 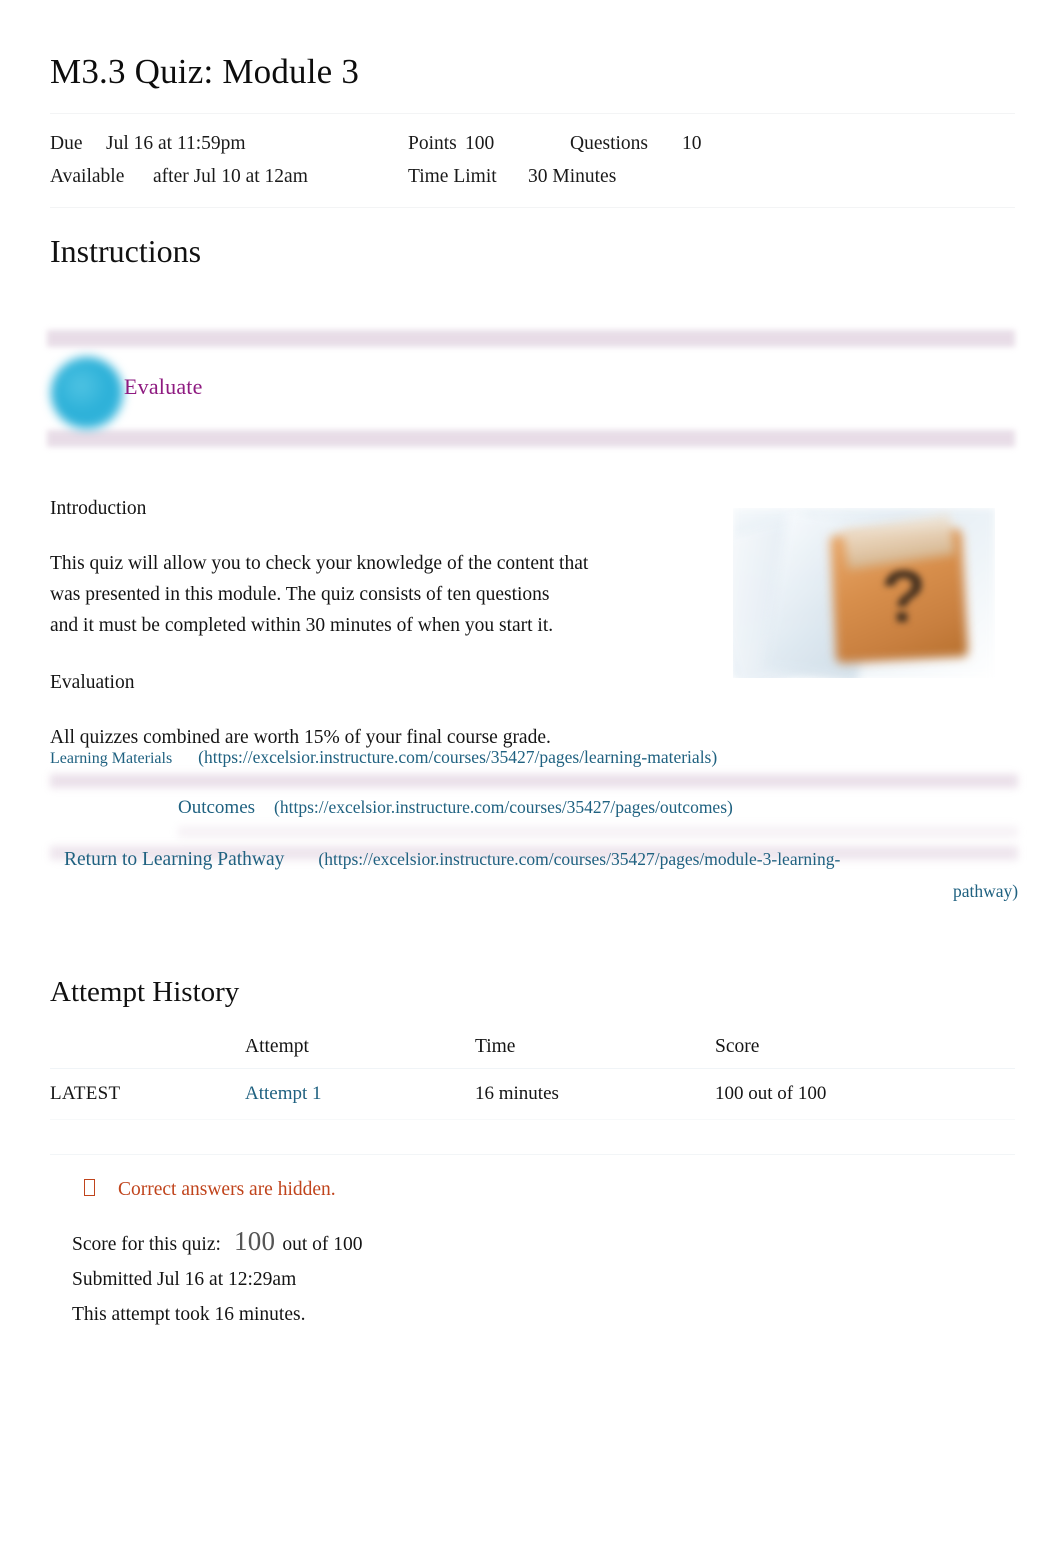 I want to click on notice-text: Correct answers are hidden., so click(x=227, y=1189).